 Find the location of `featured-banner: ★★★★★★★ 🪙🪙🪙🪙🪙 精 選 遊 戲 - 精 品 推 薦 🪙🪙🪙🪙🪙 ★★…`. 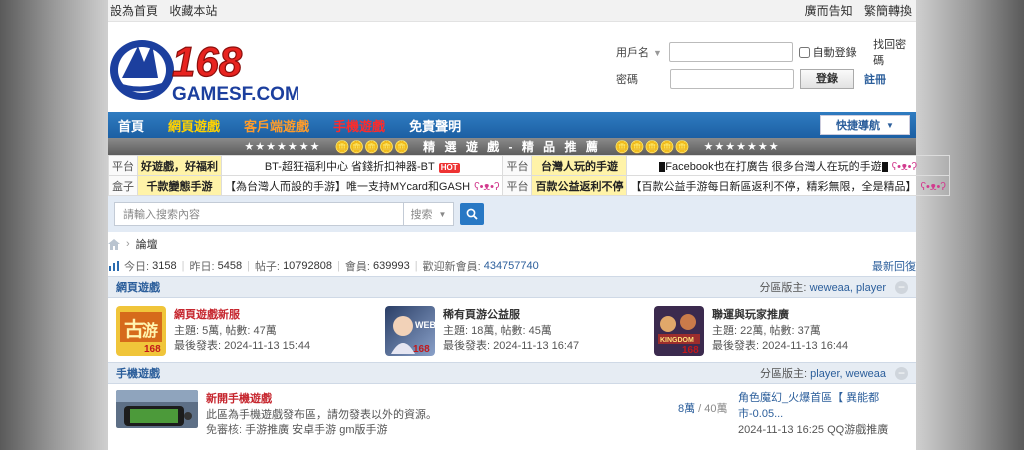

featured-banner: ★★★★★★★ 🪙🪙🪙🪙🪙 精 選 遊 戲 - 精 品 推 薦 🪙🪙🪙🪙🪙 ★★… is located at coordinates (512, 146).